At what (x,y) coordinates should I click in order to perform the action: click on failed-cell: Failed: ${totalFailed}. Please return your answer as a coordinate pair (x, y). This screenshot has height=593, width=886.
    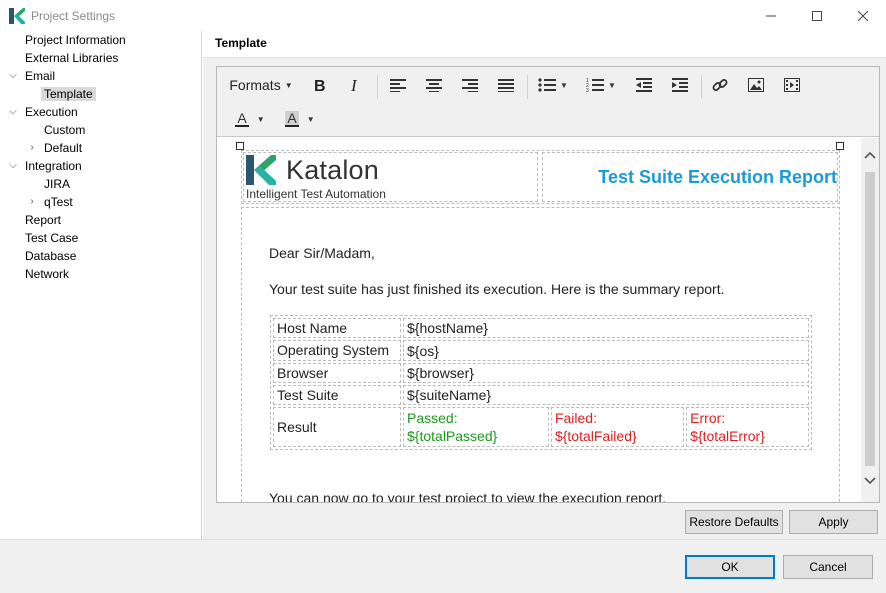
    Looking at the image, I should click on (617, 427).